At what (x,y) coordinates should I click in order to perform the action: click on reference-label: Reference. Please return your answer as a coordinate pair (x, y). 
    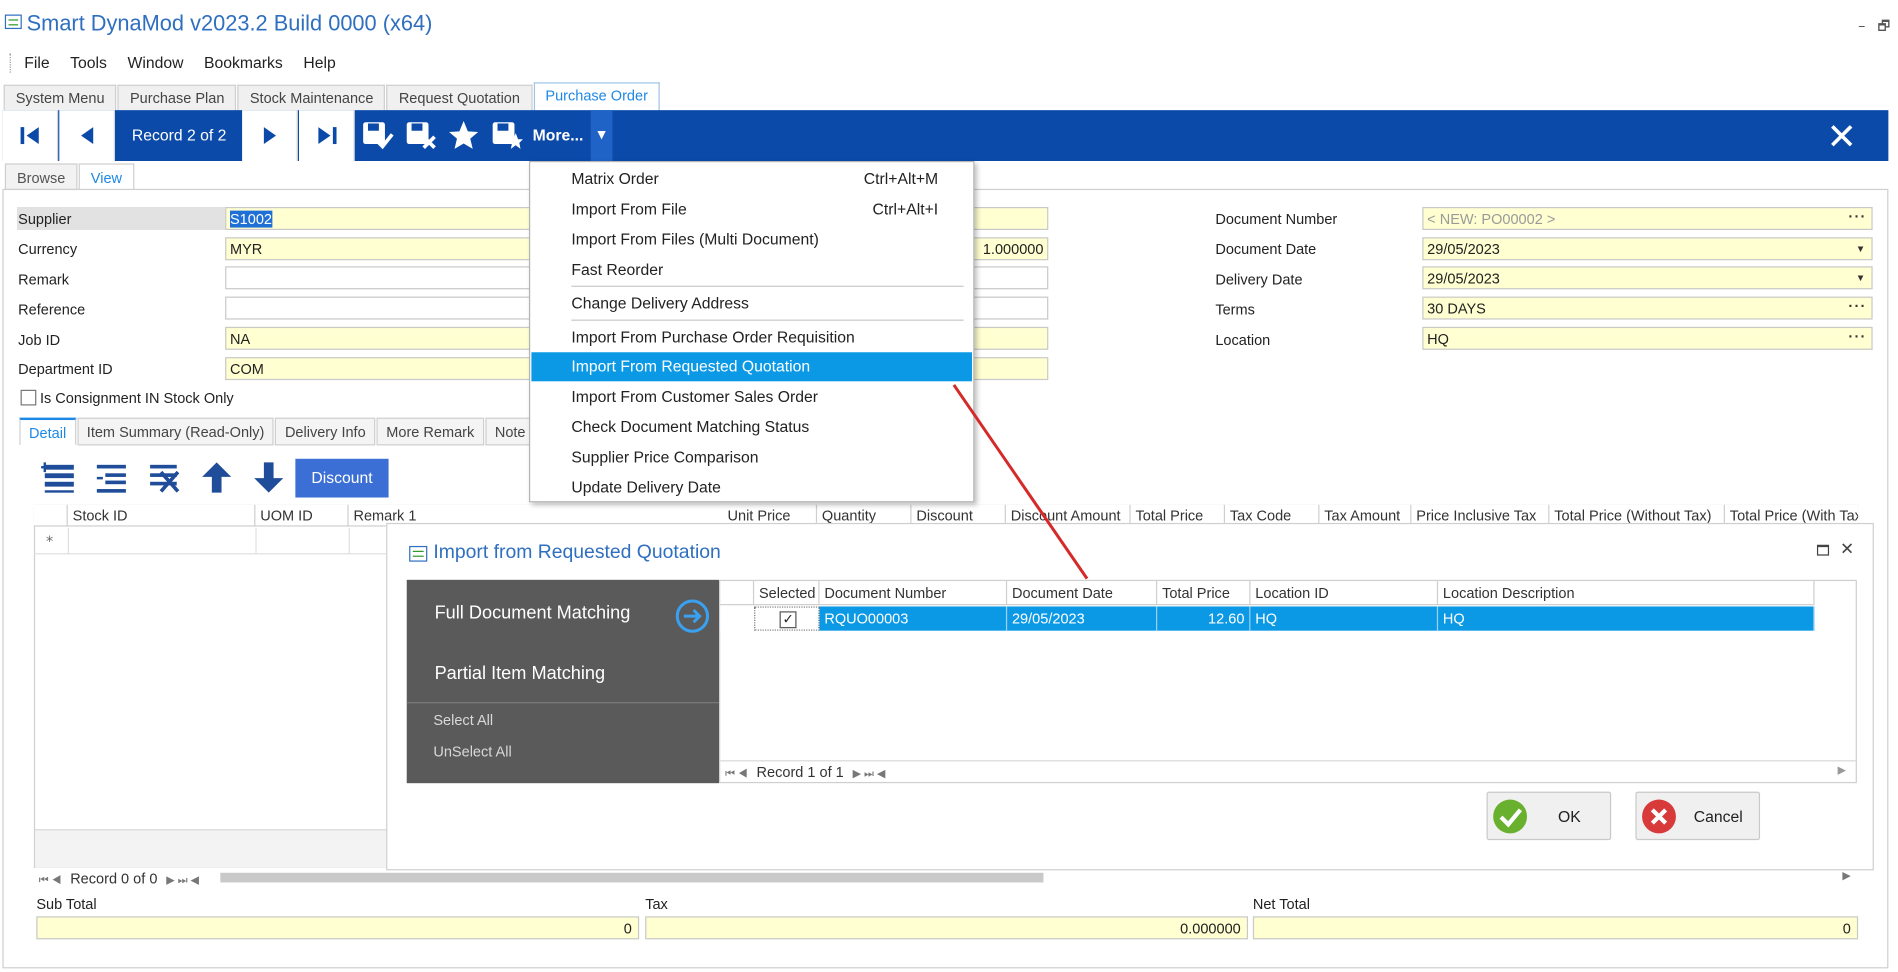
    Looking at the image, I should click on (52, 310).